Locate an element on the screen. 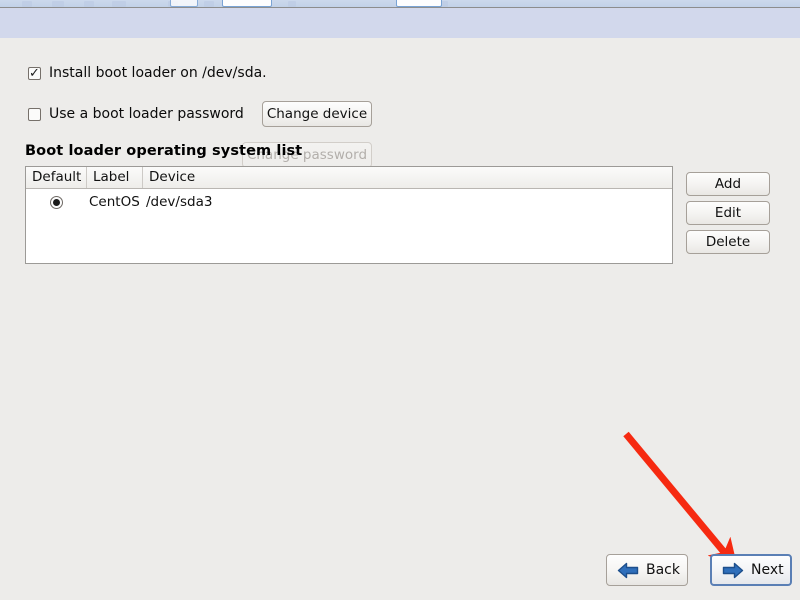  use-boot-loader-password-checkbox is located at coordinates (34, 114).